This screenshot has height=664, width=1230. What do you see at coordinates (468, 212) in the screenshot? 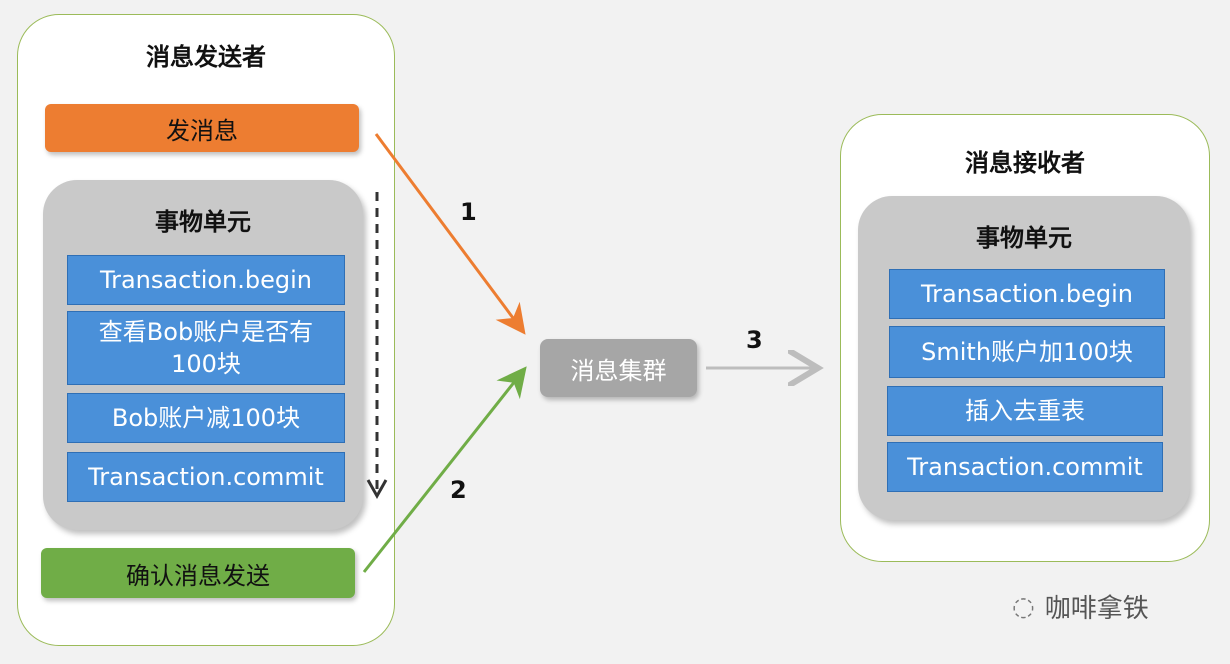
I see `arrow-1-label: 1` at bounding box center [468, 212].